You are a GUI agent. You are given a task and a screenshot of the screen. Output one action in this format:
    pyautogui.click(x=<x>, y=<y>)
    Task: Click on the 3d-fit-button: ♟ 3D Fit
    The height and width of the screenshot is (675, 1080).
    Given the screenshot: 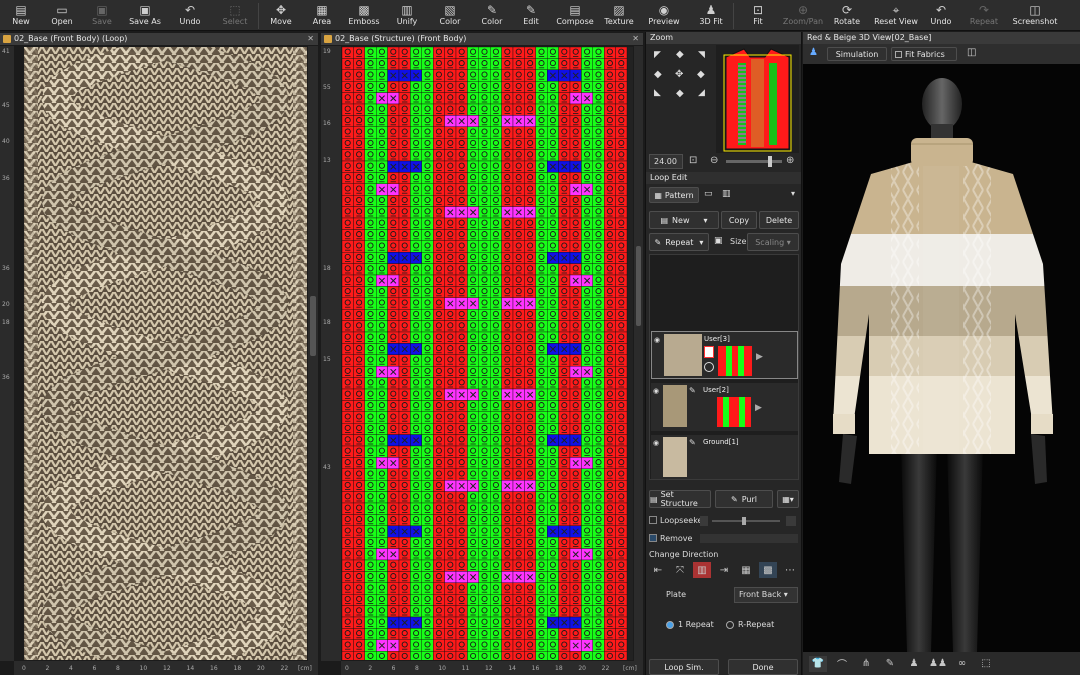 What is the action you would take?
    pyautogui.click(x=711, y=15)
    